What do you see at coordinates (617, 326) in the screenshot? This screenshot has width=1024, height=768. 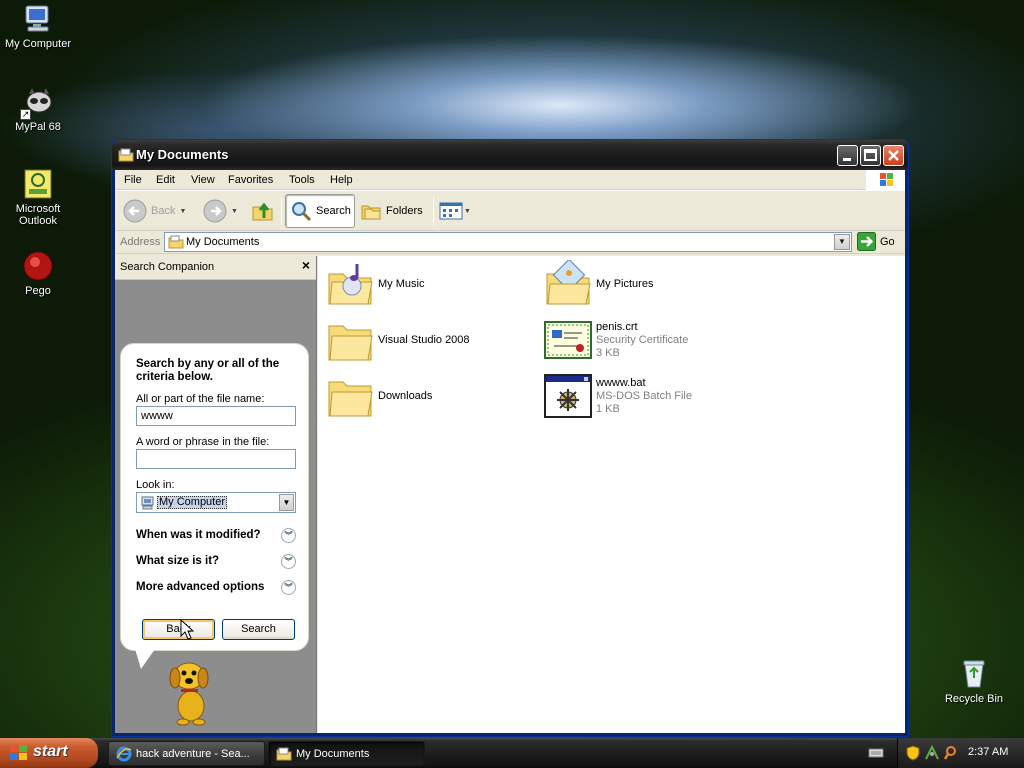 I see `file-name: penis.crt` at bounding box center [617, 326].